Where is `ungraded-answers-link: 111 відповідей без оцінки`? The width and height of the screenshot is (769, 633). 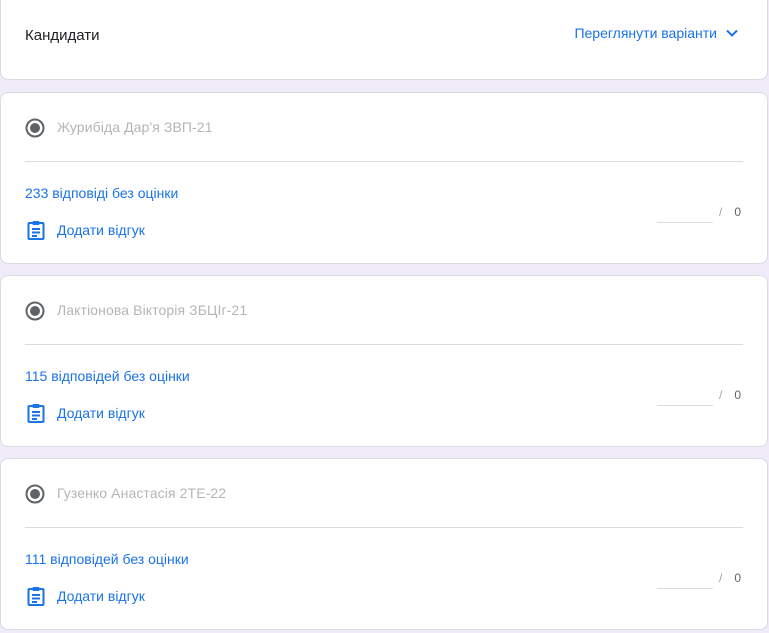
ungraded-answers-link: 111 відповідей без оцінки is located at coordinates (107, 559).